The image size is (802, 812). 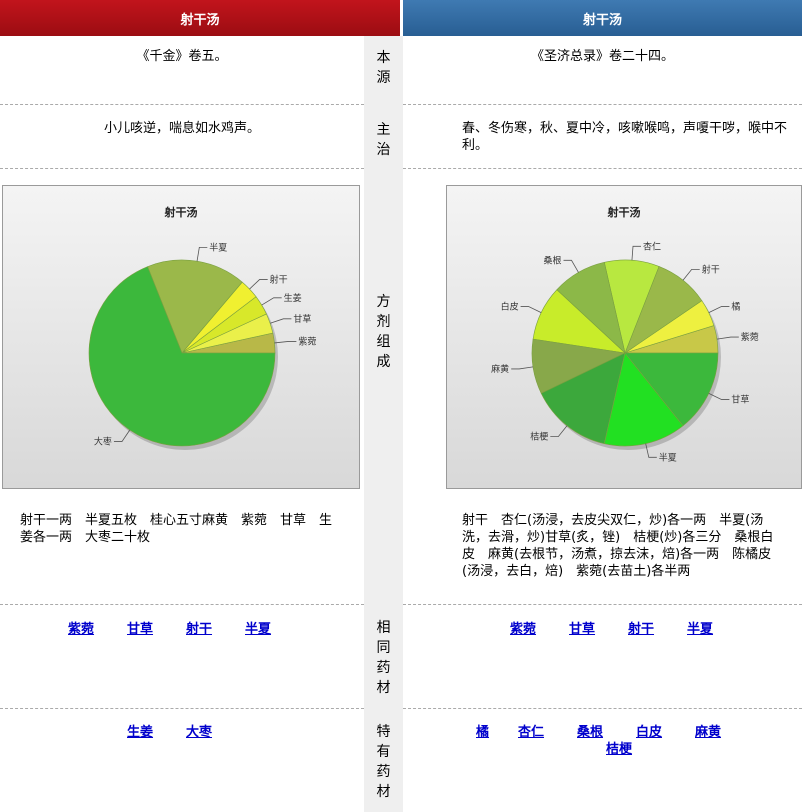 I want to click on pie-label: 大枣, so click(x=103, y=442).